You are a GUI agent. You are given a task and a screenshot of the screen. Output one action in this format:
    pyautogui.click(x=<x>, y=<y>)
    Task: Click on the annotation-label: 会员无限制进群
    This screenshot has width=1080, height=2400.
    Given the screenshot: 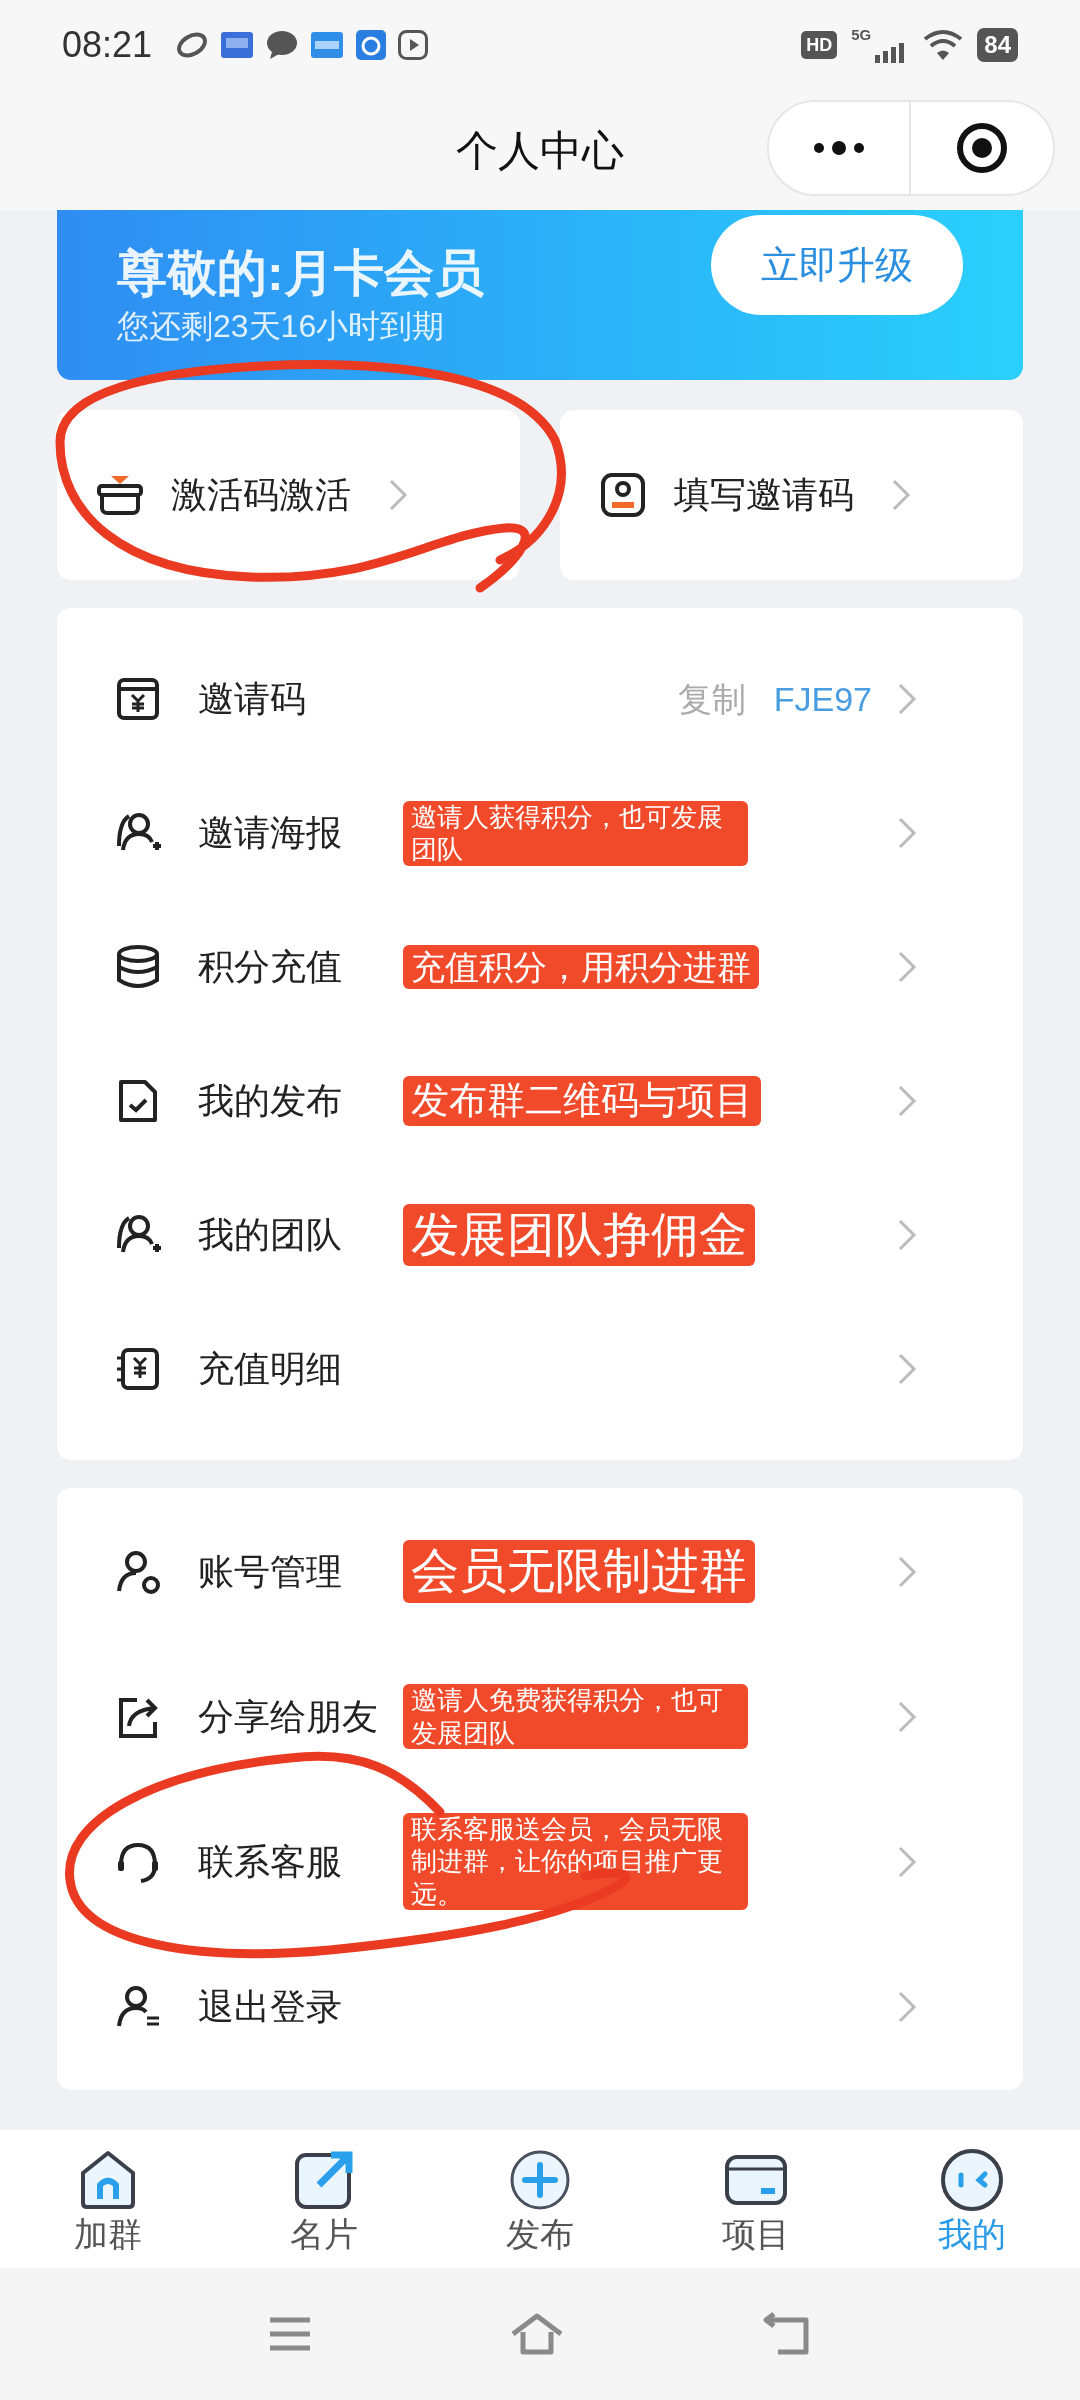 What is the action you would take?
    pyautogui.click(x=579, y=1571)
    